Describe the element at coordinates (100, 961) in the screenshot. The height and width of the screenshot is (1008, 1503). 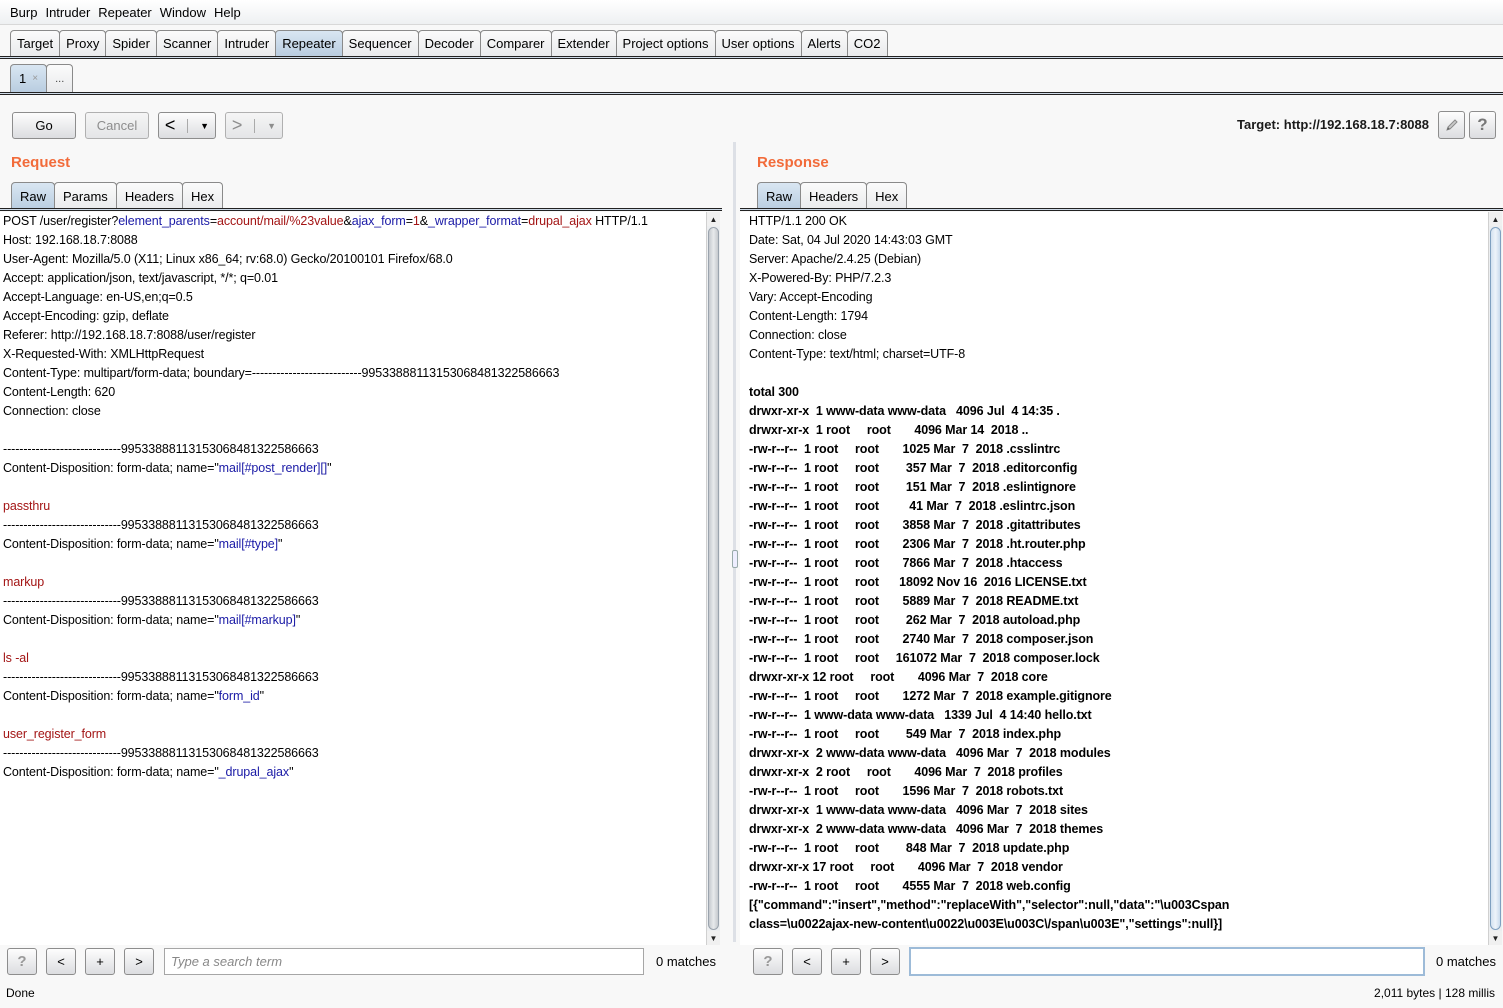
I see `request-search-options-button: +` at that location.